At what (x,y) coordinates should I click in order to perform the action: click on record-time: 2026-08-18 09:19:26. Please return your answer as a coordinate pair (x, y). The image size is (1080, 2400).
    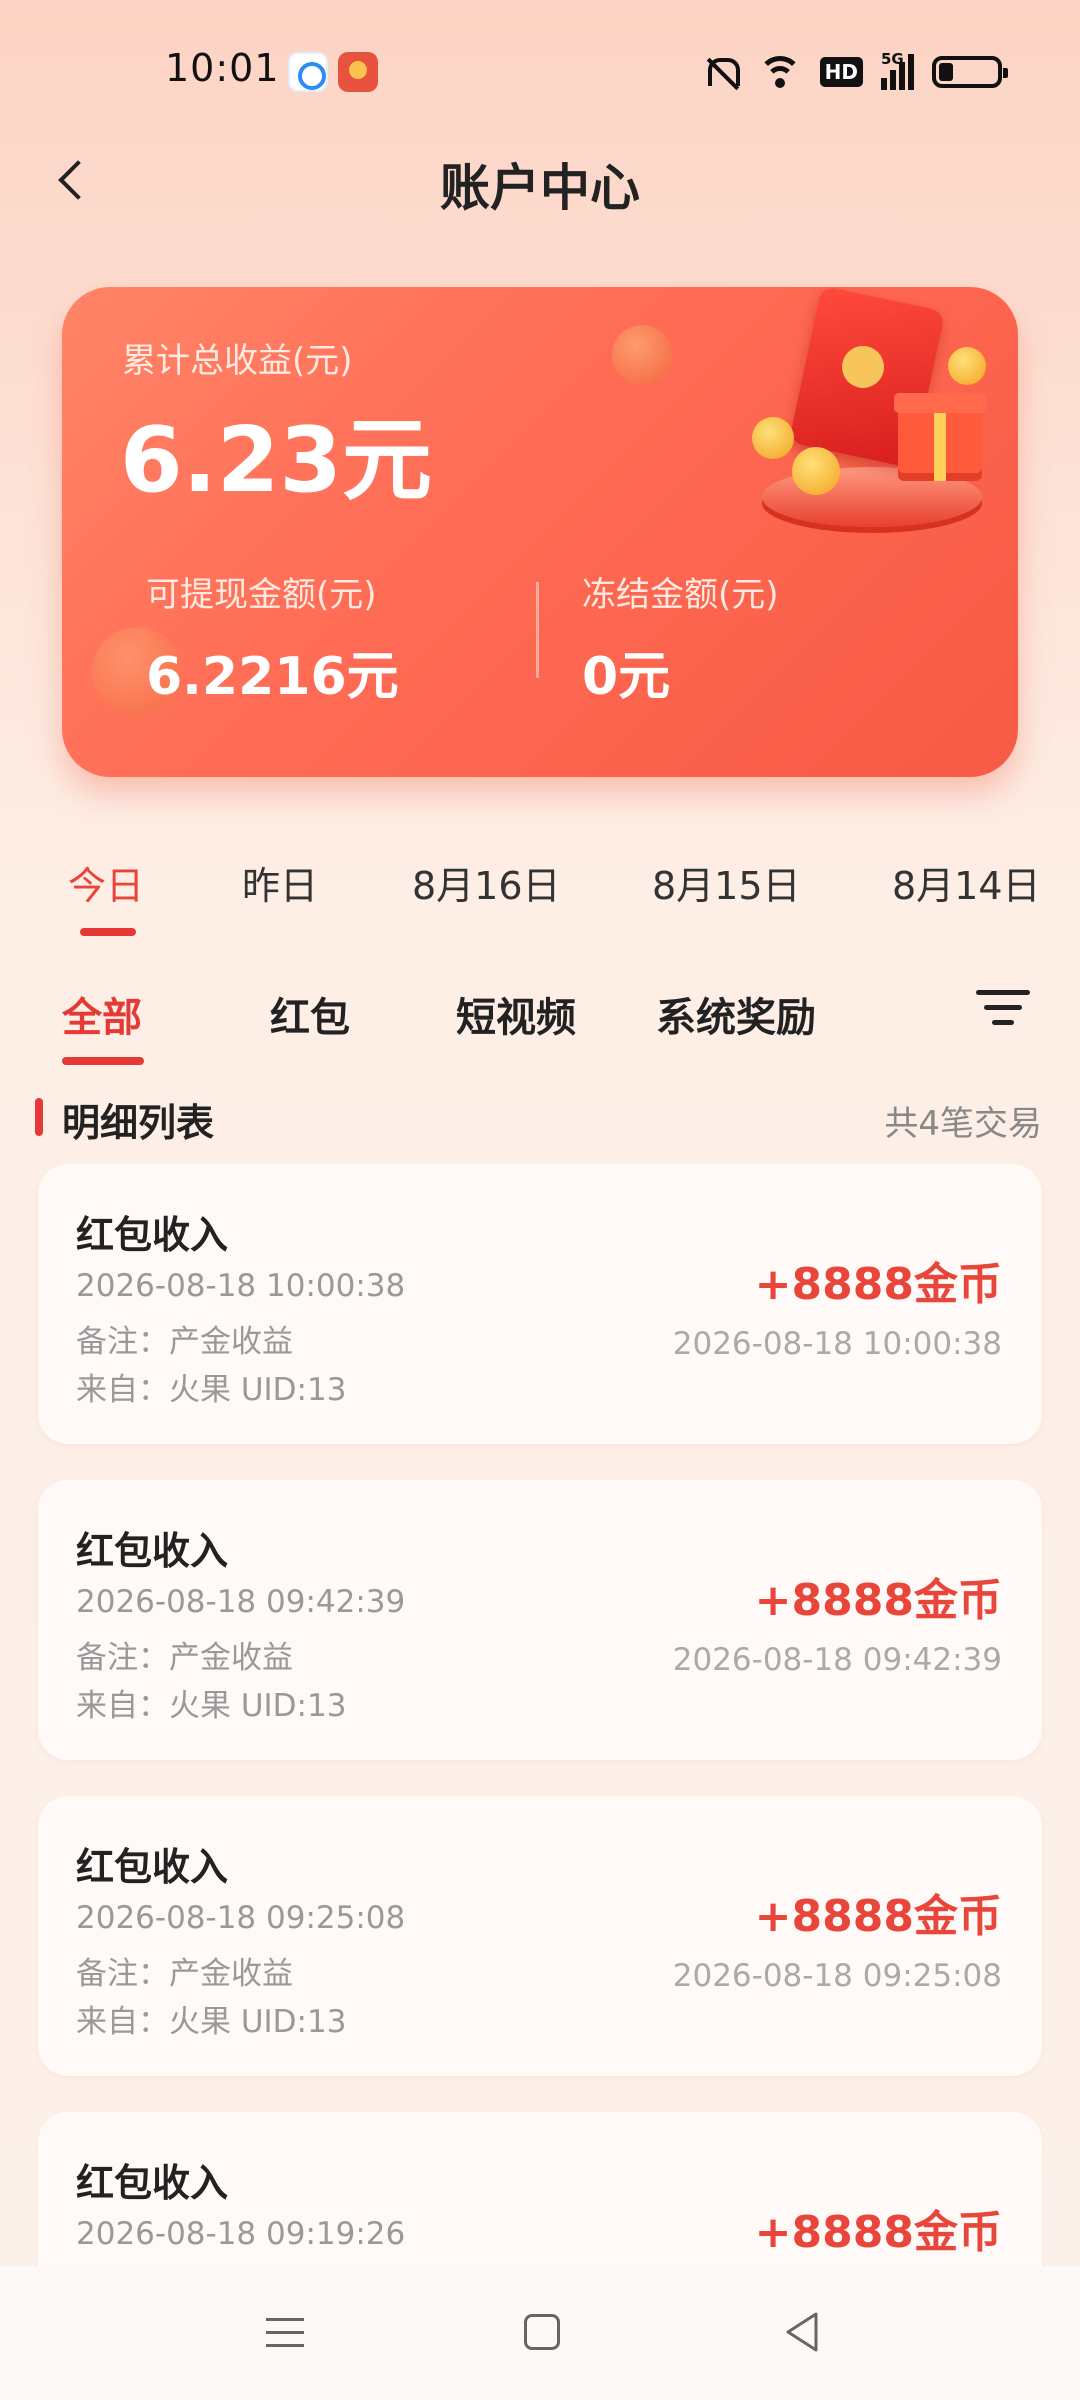
    Looking at the image, I should click on (241, 2234).